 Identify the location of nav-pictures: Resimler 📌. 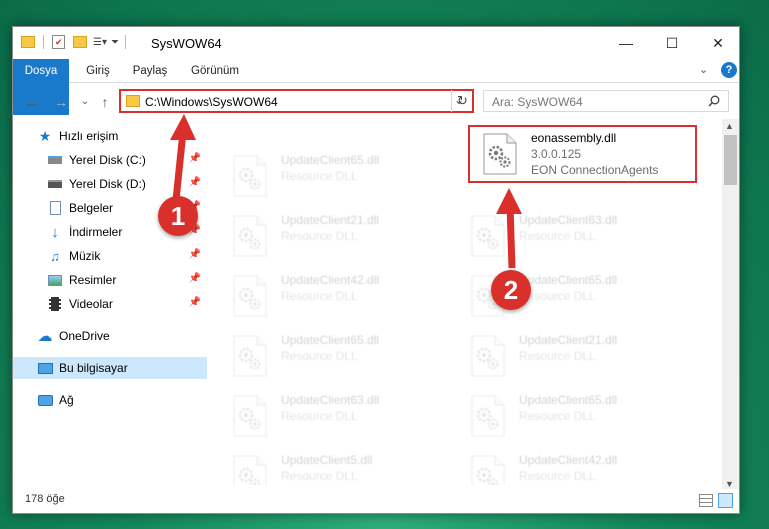
(126, 280).